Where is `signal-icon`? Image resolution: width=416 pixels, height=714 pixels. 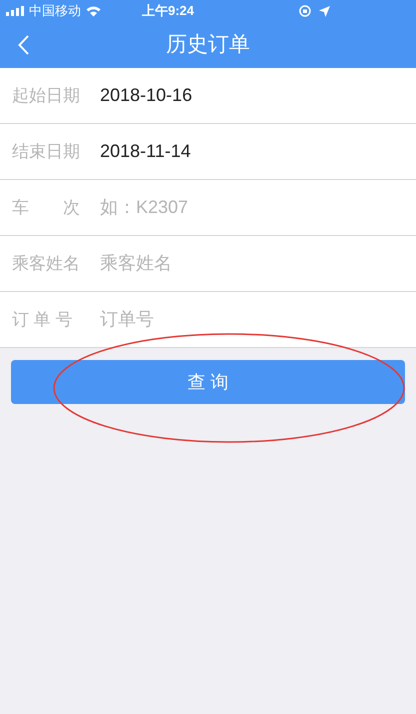
signal-icon is located at coordinates (15, 11).